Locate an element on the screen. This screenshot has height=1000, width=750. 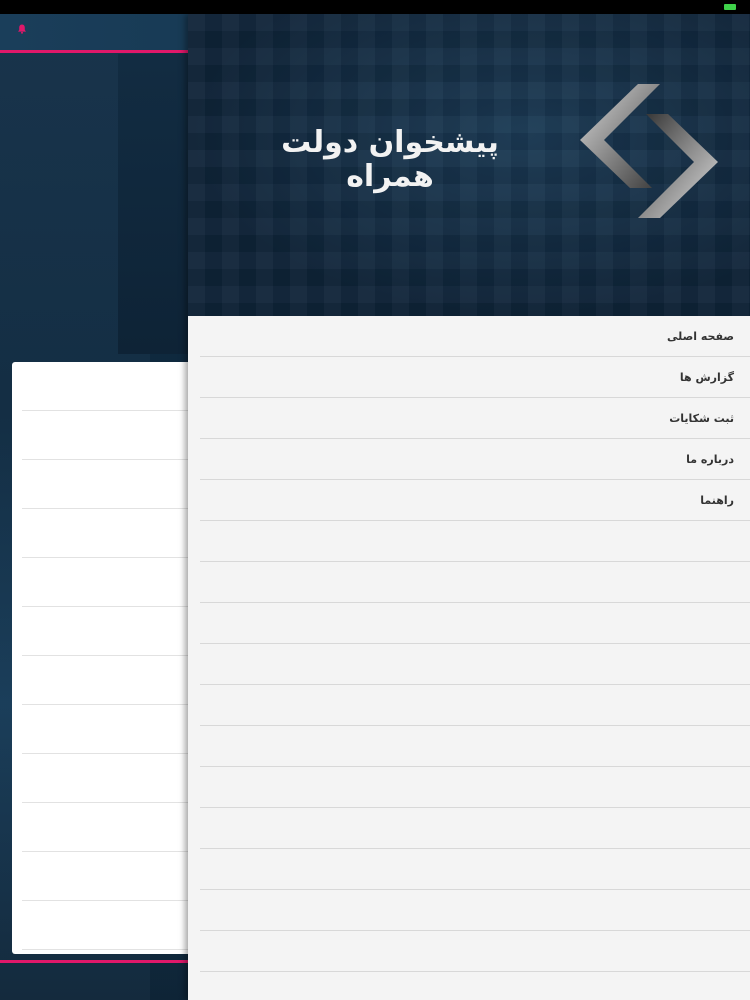
menu-item-label: صفحه اصلی is located at coordinates (700, 336).